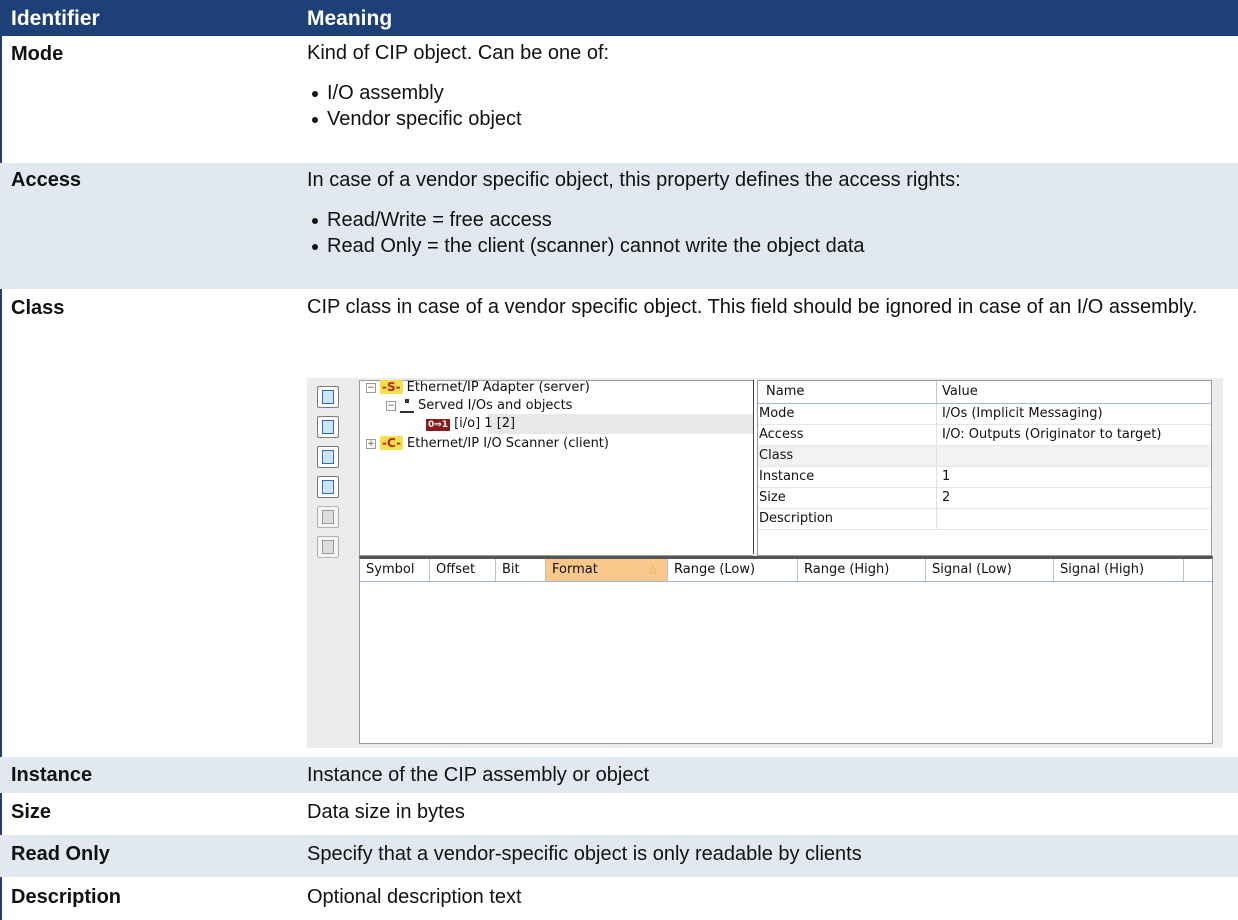  Describe the element at coordinates (458, 53) in the screenshot. I see `mode-text: Kind of CIP object. Can be one of:` at that location.